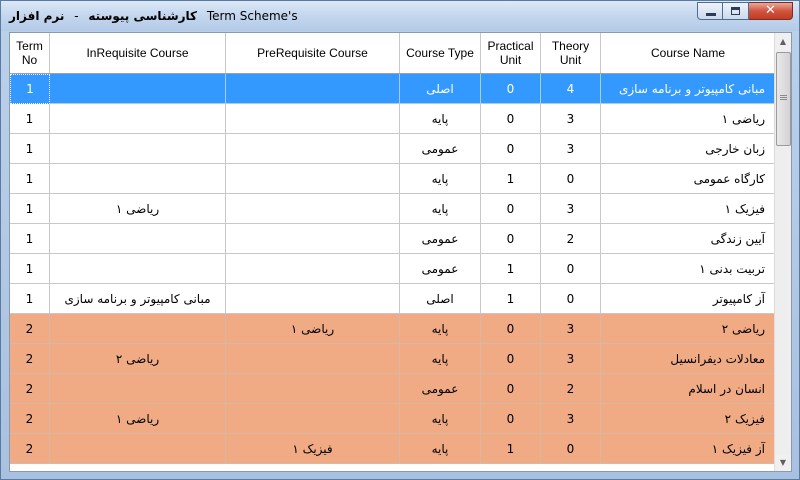  Describe the element at coordinates (783, 99) in the screenshot. I see `scroll-thumb` at that location.